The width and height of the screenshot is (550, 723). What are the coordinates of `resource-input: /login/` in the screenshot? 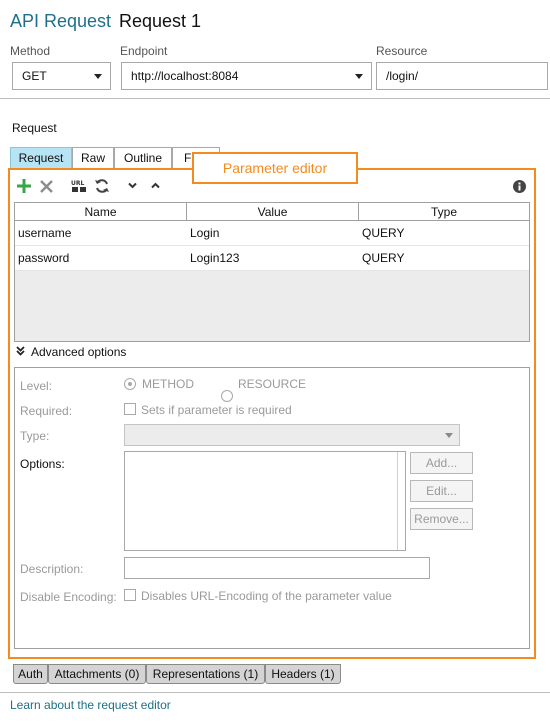 It's located at (462, 76).